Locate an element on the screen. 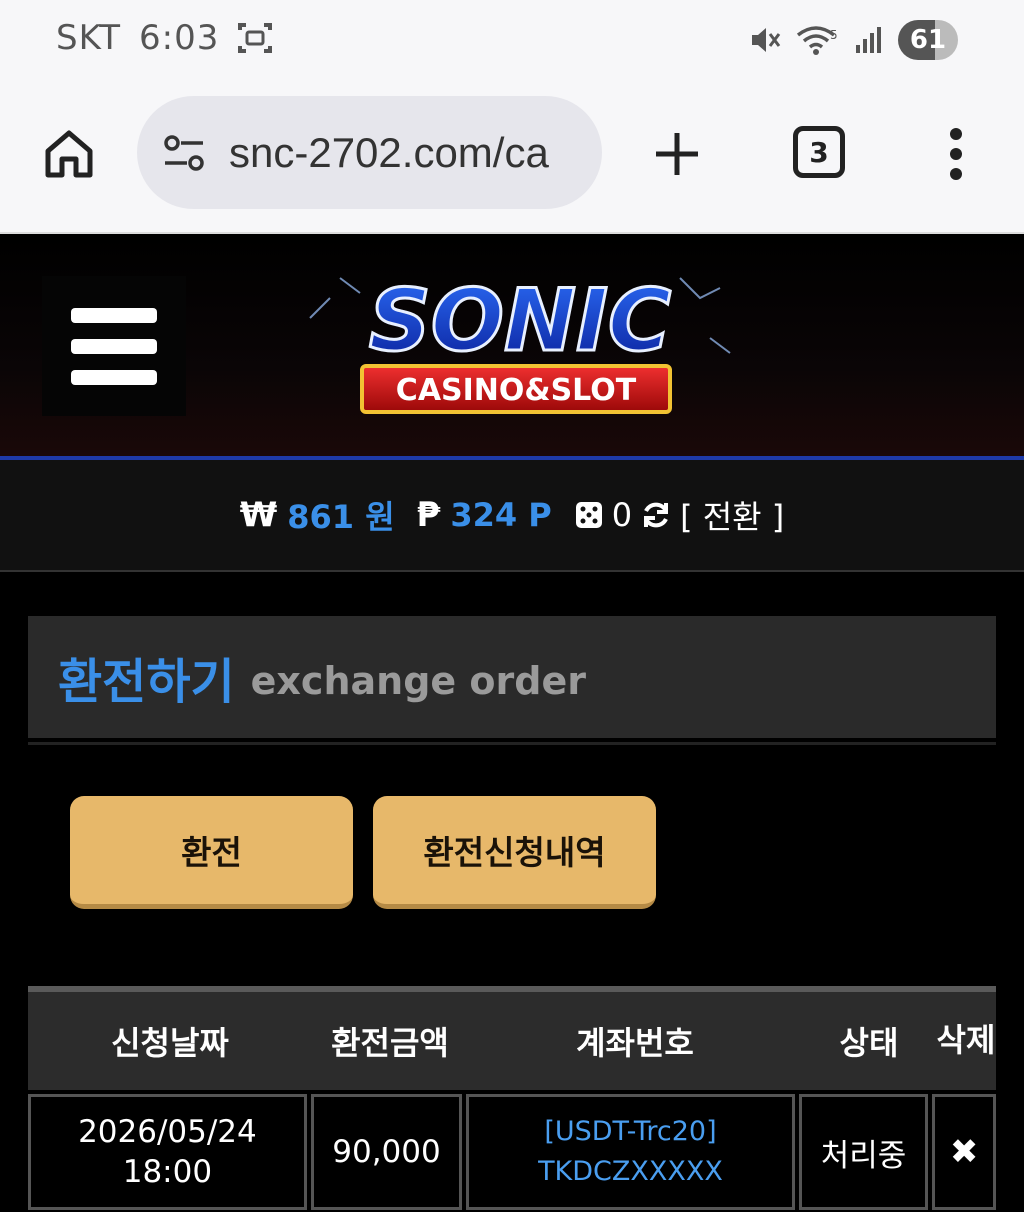  dice-count: 0 is located at coordinates (622, 515).